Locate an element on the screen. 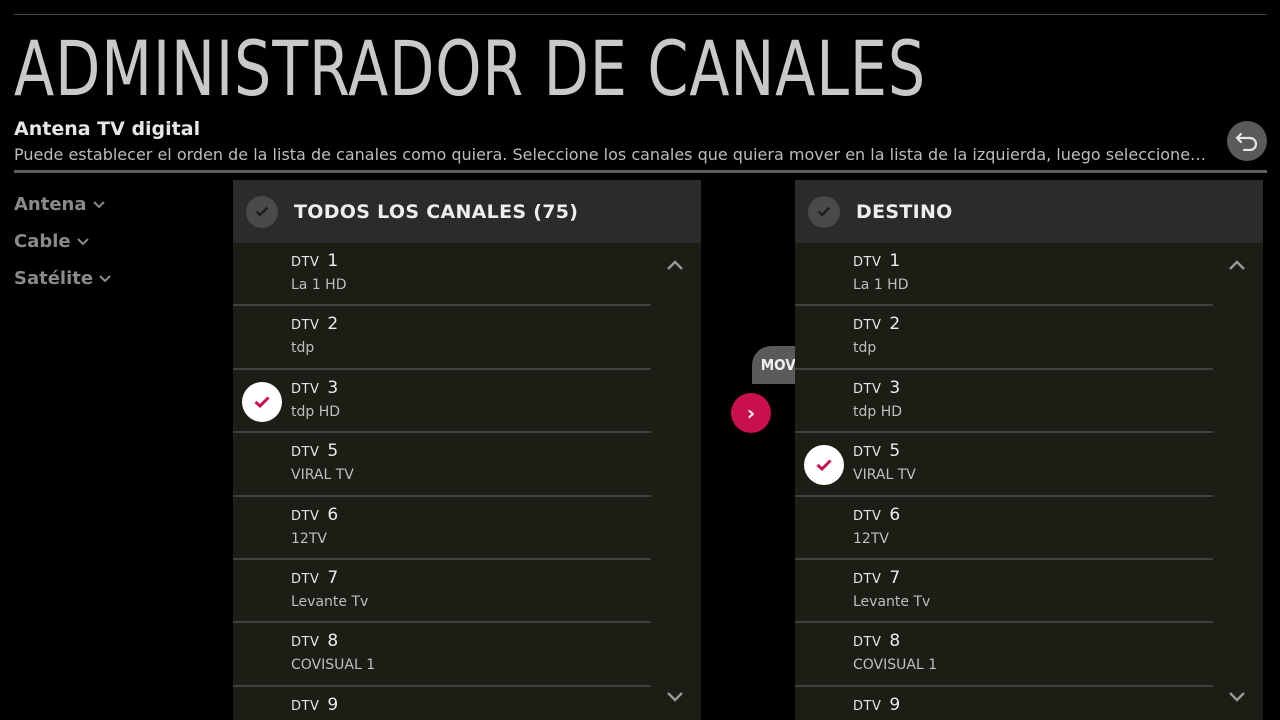 This screenshot has width=1280, height=720. sidebar-item-antena: Antena is located at coordinates (62, 204).